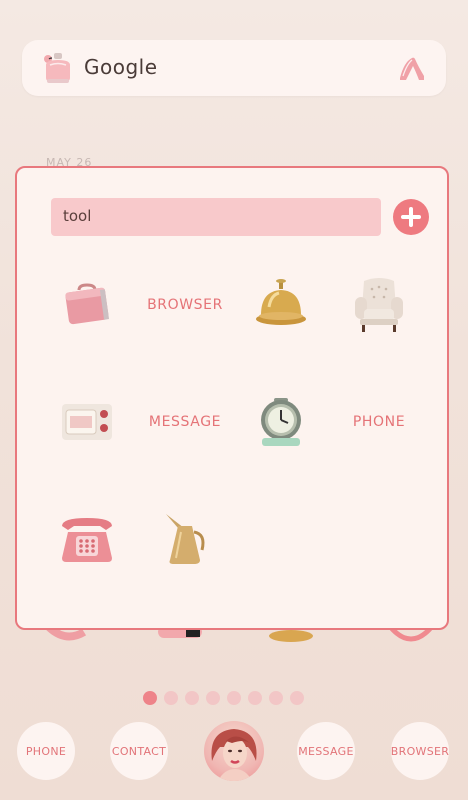 This screenshot has width=468, height=800. Describe the element at coordinates (281, 302) in the screenshot. I see `service-bell-icon` at that location.